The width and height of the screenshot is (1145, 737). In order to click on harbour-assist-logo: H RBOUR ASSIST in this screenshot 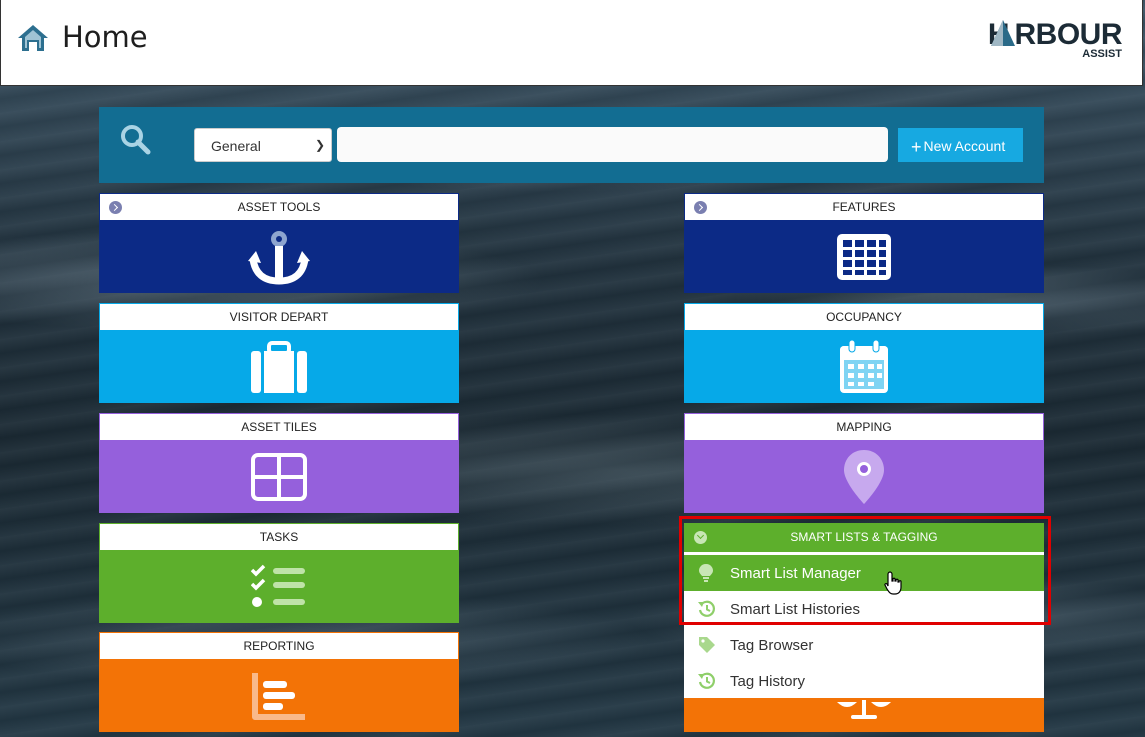, I will do `click(1047, 40)`.